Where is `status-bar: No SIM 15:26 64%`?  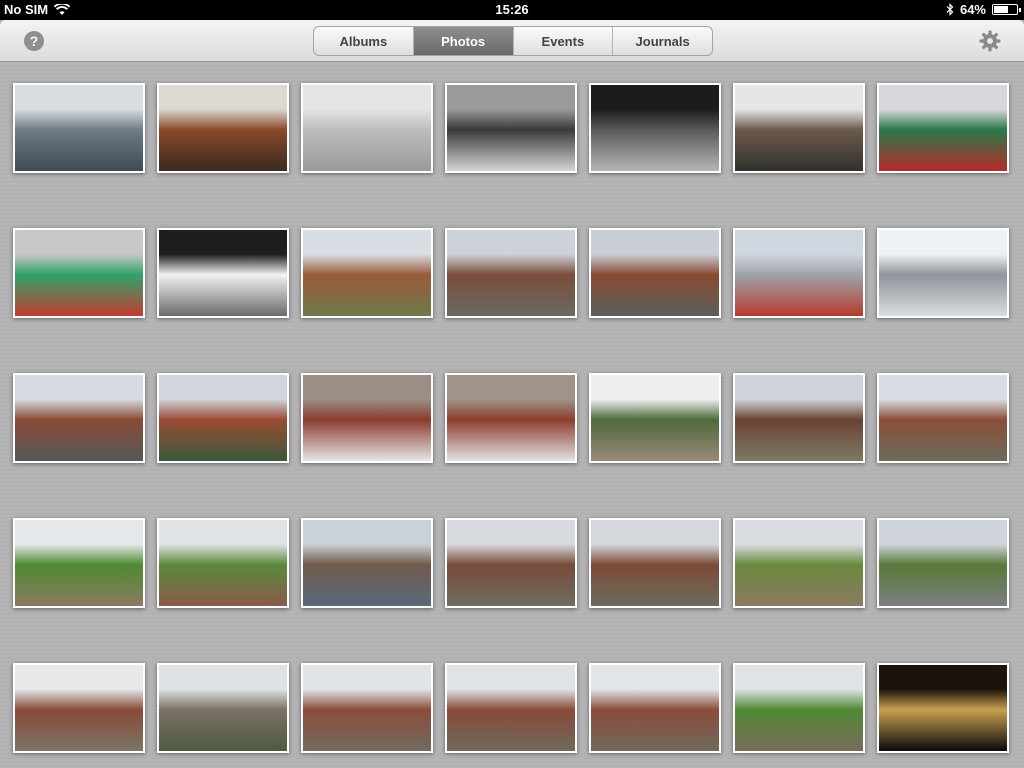
status-bar: No SIM 15:26 64% is located at coordinates (512, 10).